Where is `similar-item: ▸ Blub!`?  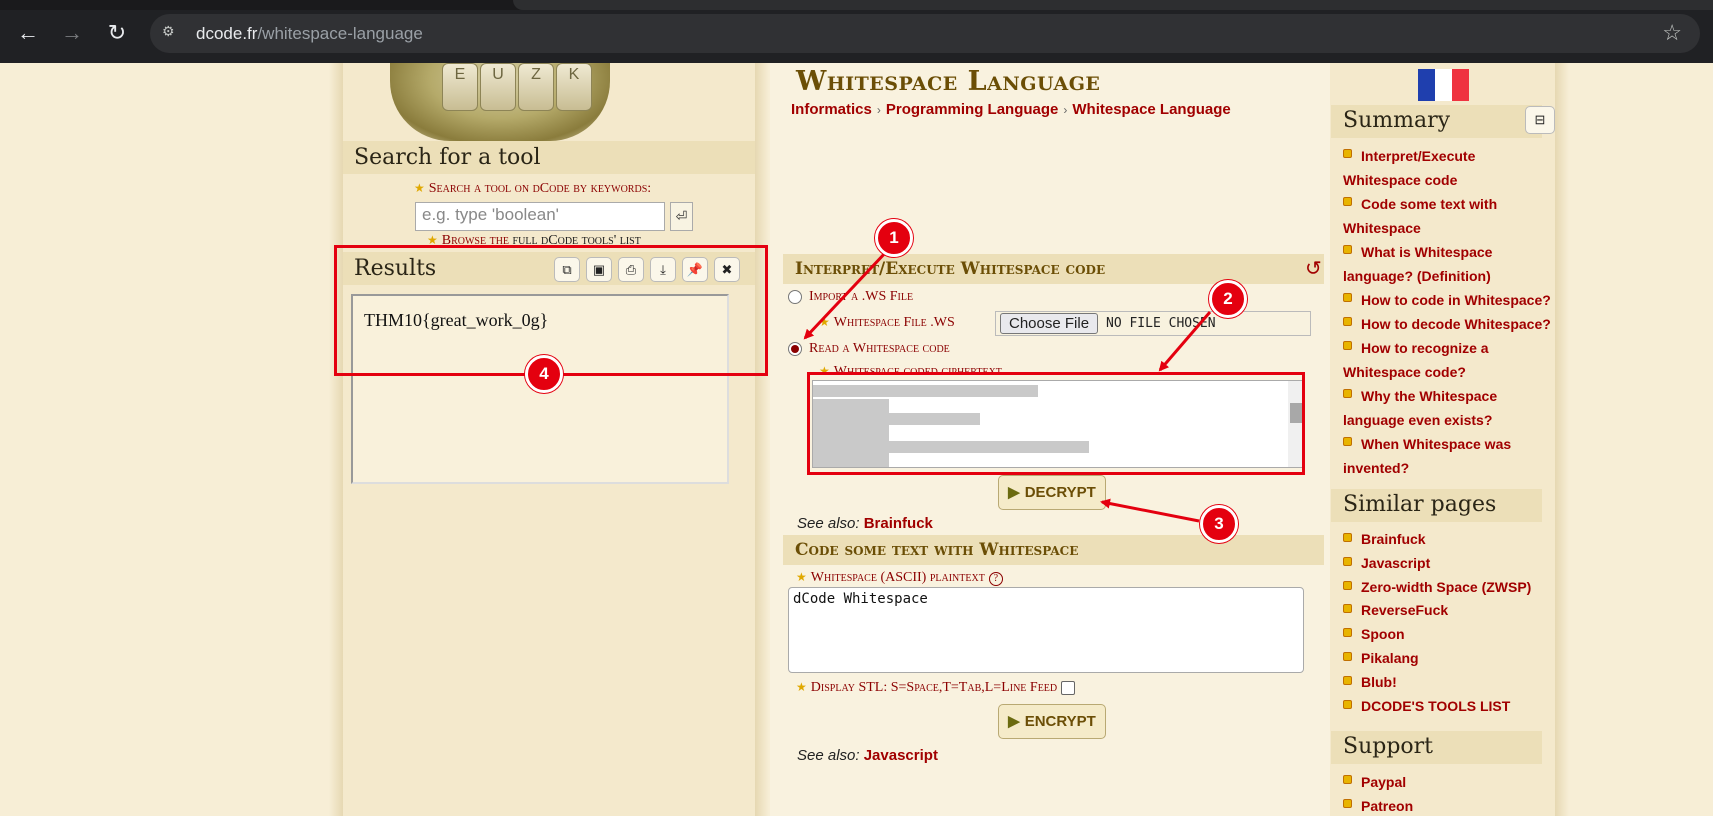
similar-item: ▸ Blub! is located at coordinates (1437, 683).